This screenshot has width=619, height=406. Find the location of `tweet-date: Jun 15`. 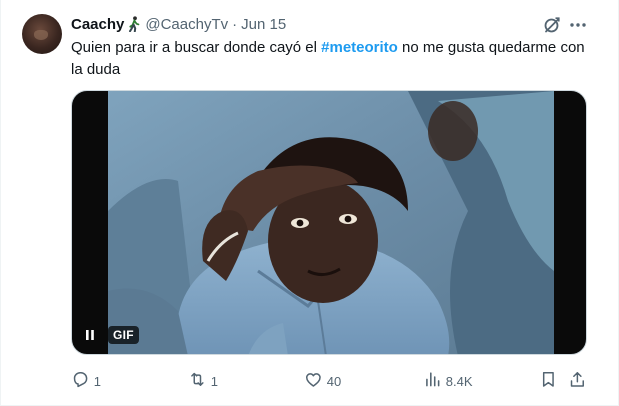

tweet-date: Jun 15 is located at coordinates (263, 24).